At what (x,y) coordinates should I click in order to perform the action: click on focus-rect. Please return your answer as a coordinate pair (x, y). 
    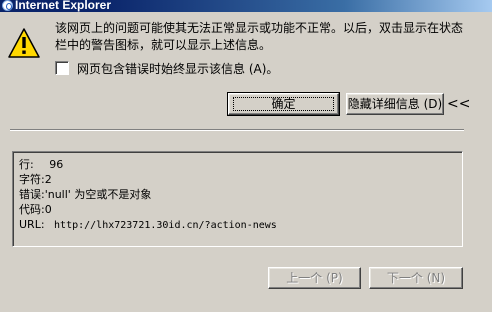
    Looking at the image, I should click on (283, 104).